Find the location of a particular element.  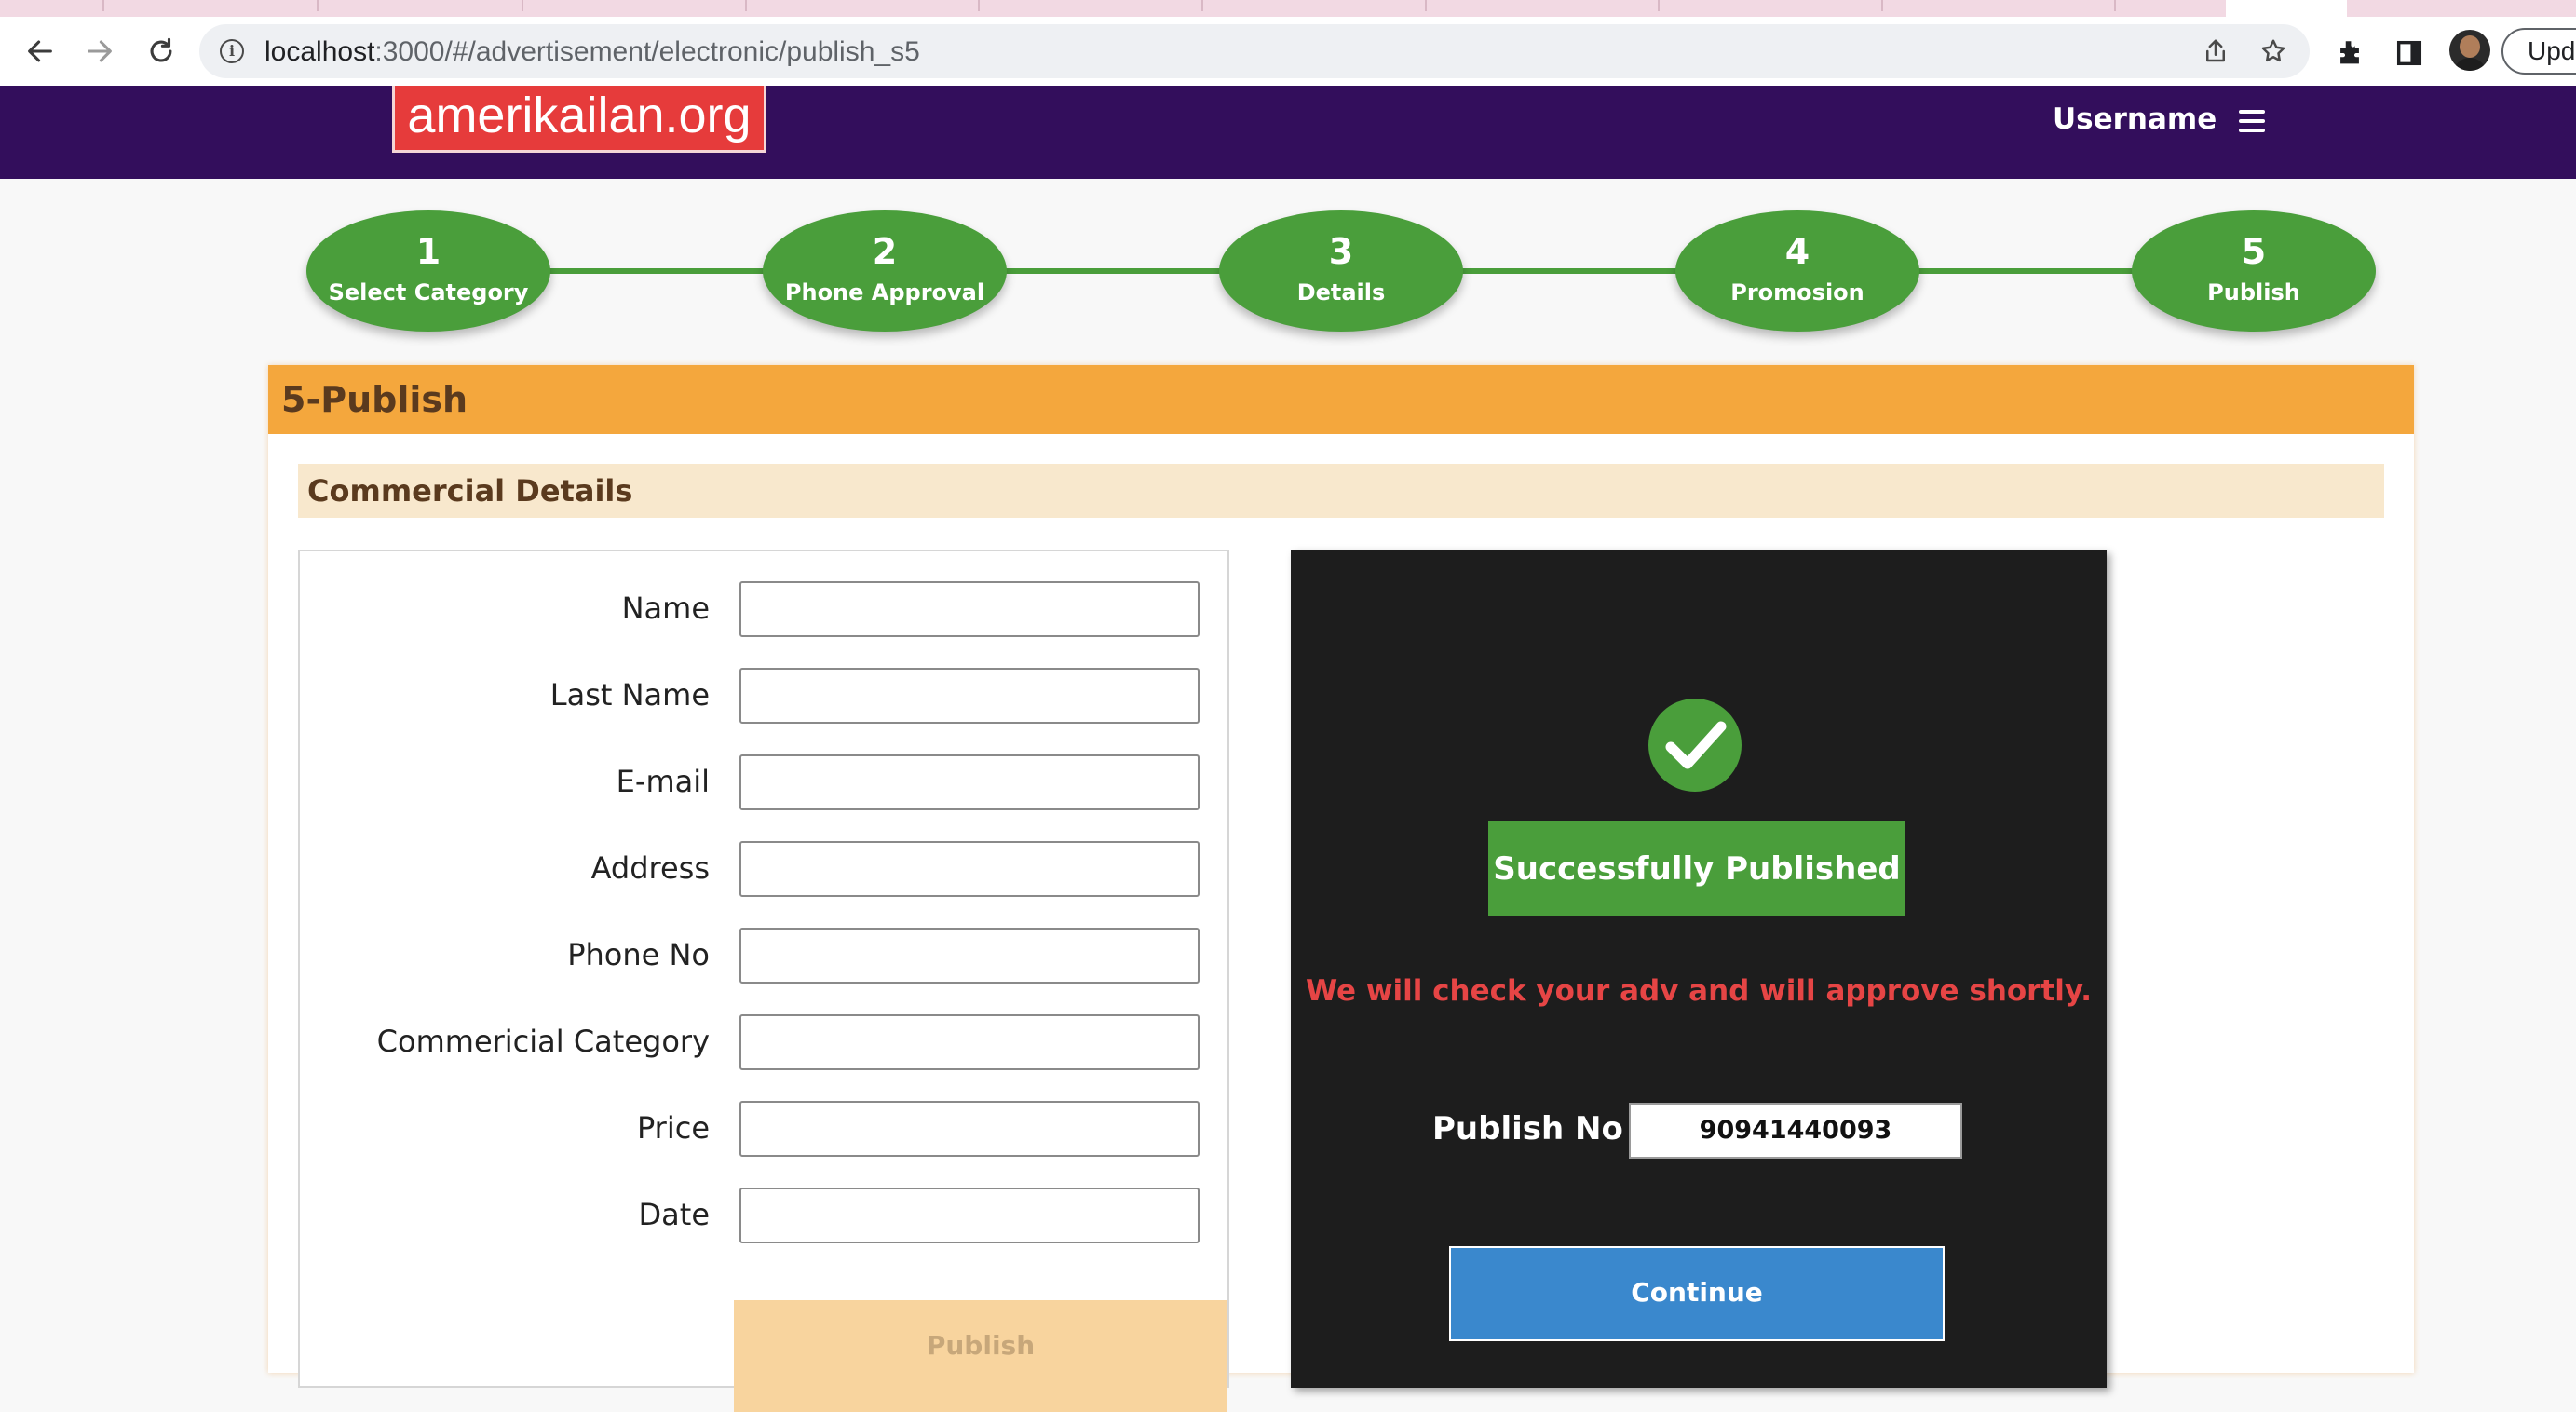

form-row-address: Address is located at coordinates (765, 869).